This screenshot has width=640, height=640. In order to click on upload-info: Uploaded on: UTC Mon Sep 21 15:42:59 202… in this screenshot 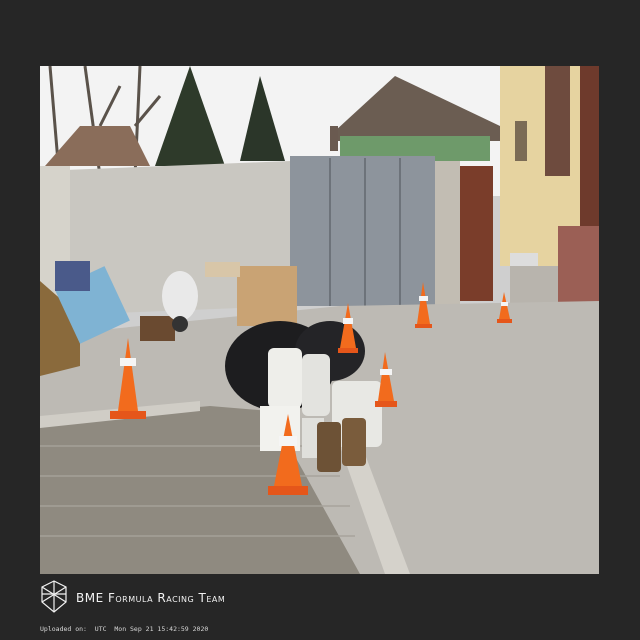, I will do `click(124, 629)`.